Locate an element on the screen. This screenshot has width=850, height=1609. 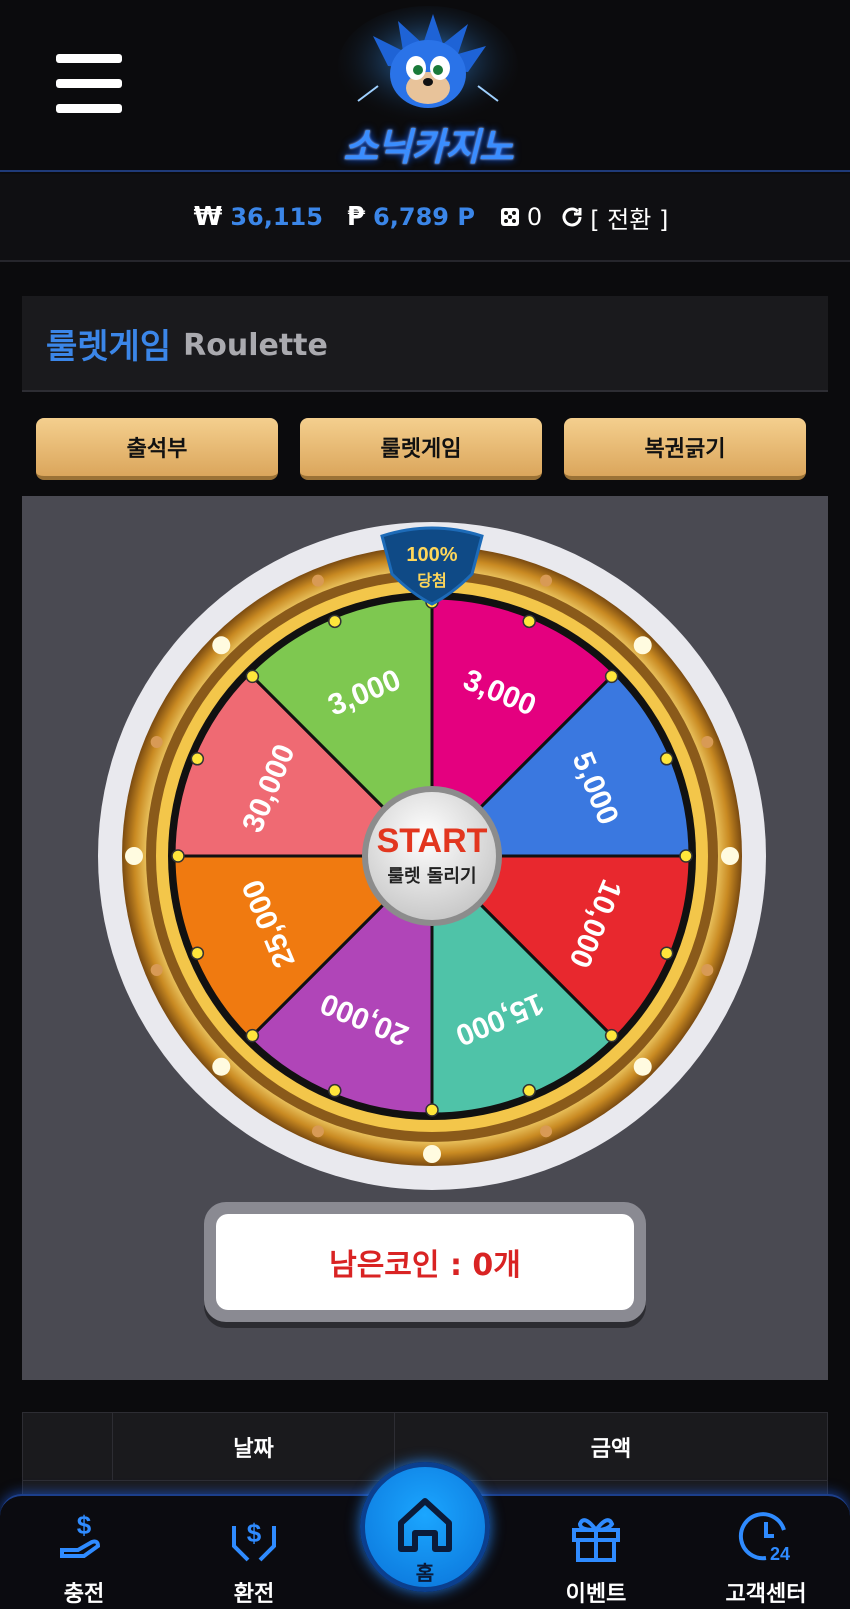
logo: 소닉카지노 is located at coordinates (428, 87).